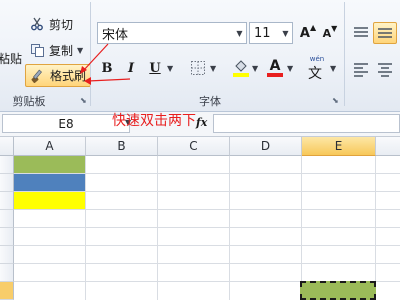  Describe the element at coordinates (315, 74) in the screenshot. I see `phonetic-label: 文` at that location.